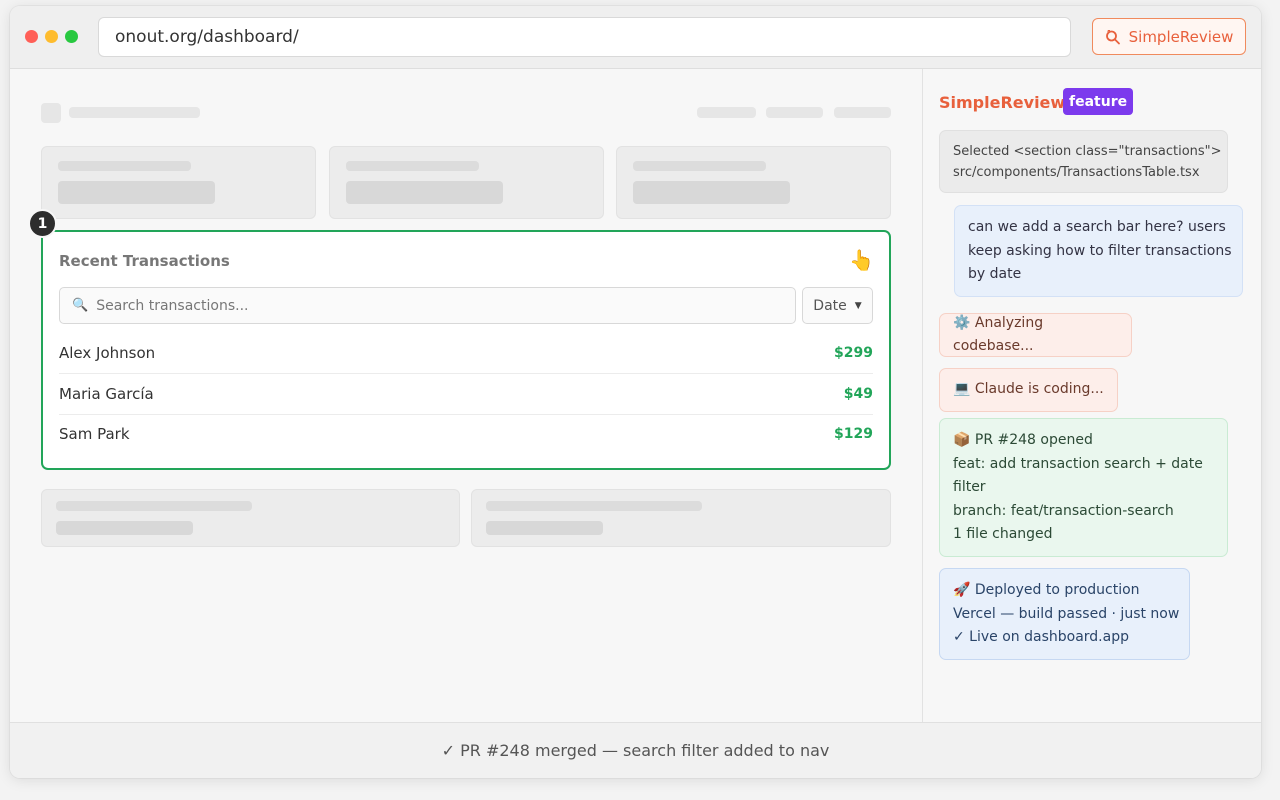  What do you see at coordinates (466, 353) in the screenshot?
I see `transaction-row: Alex Johnson $299` at bounding box center [466, 353].